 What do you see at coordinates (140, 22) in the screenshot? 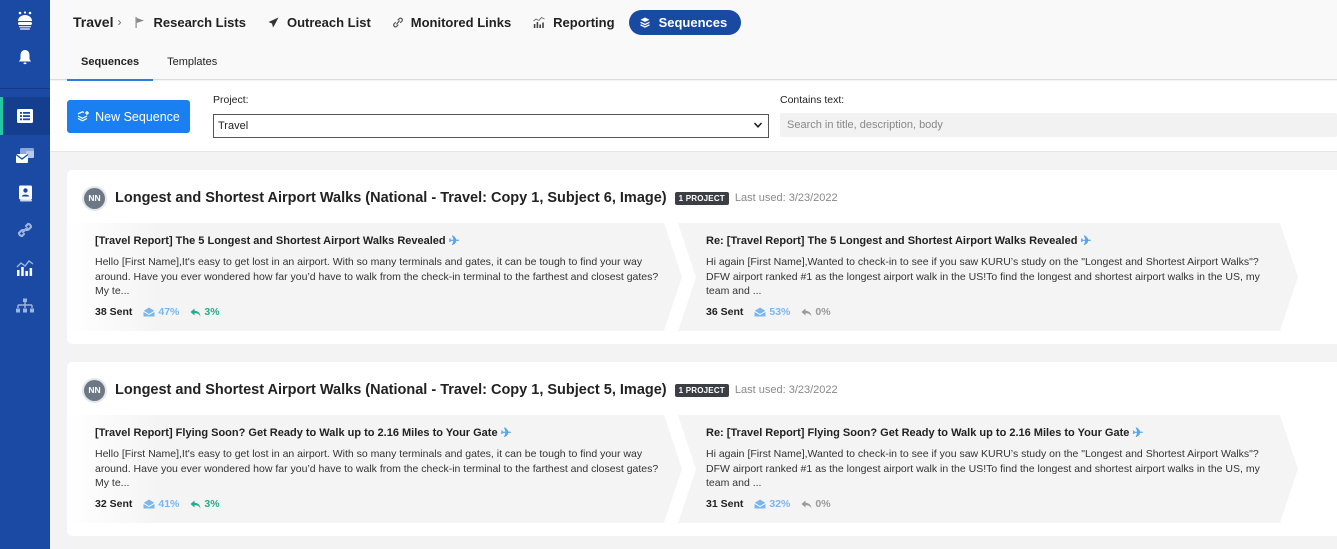
I see `flag-icon` at bounding box center [140, 22].